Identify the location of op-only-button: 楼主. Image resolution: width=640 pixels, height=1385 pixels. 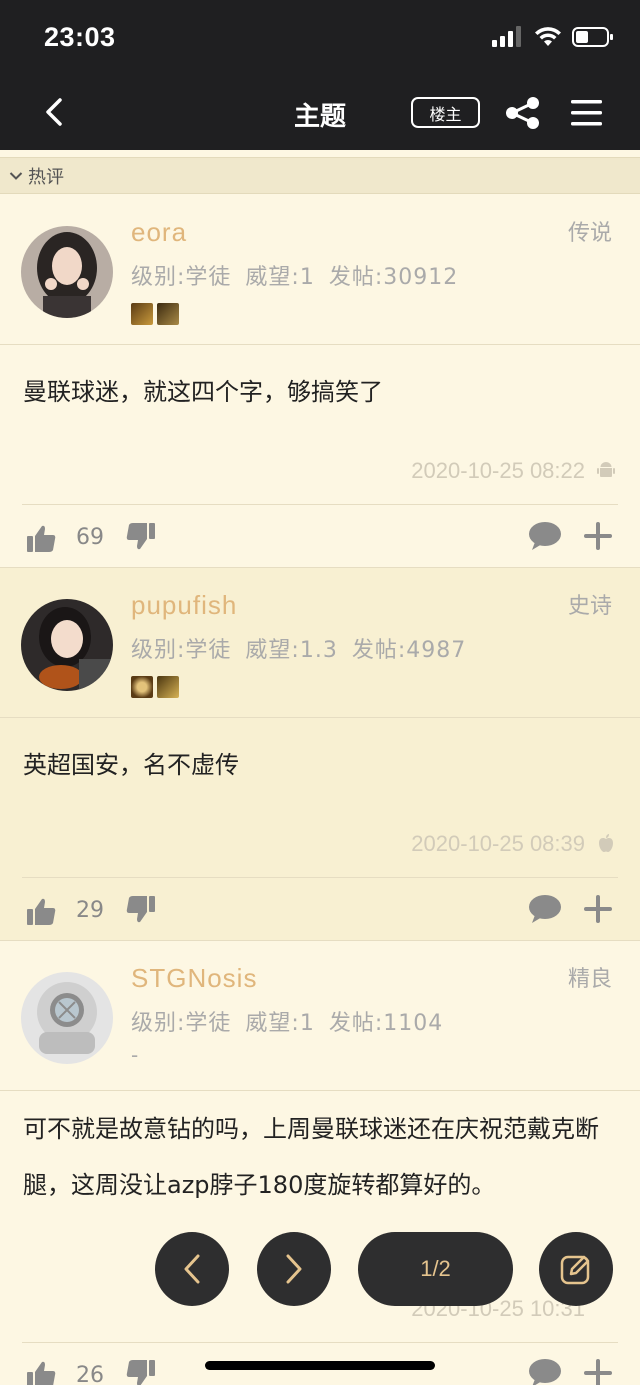
(445, 112).